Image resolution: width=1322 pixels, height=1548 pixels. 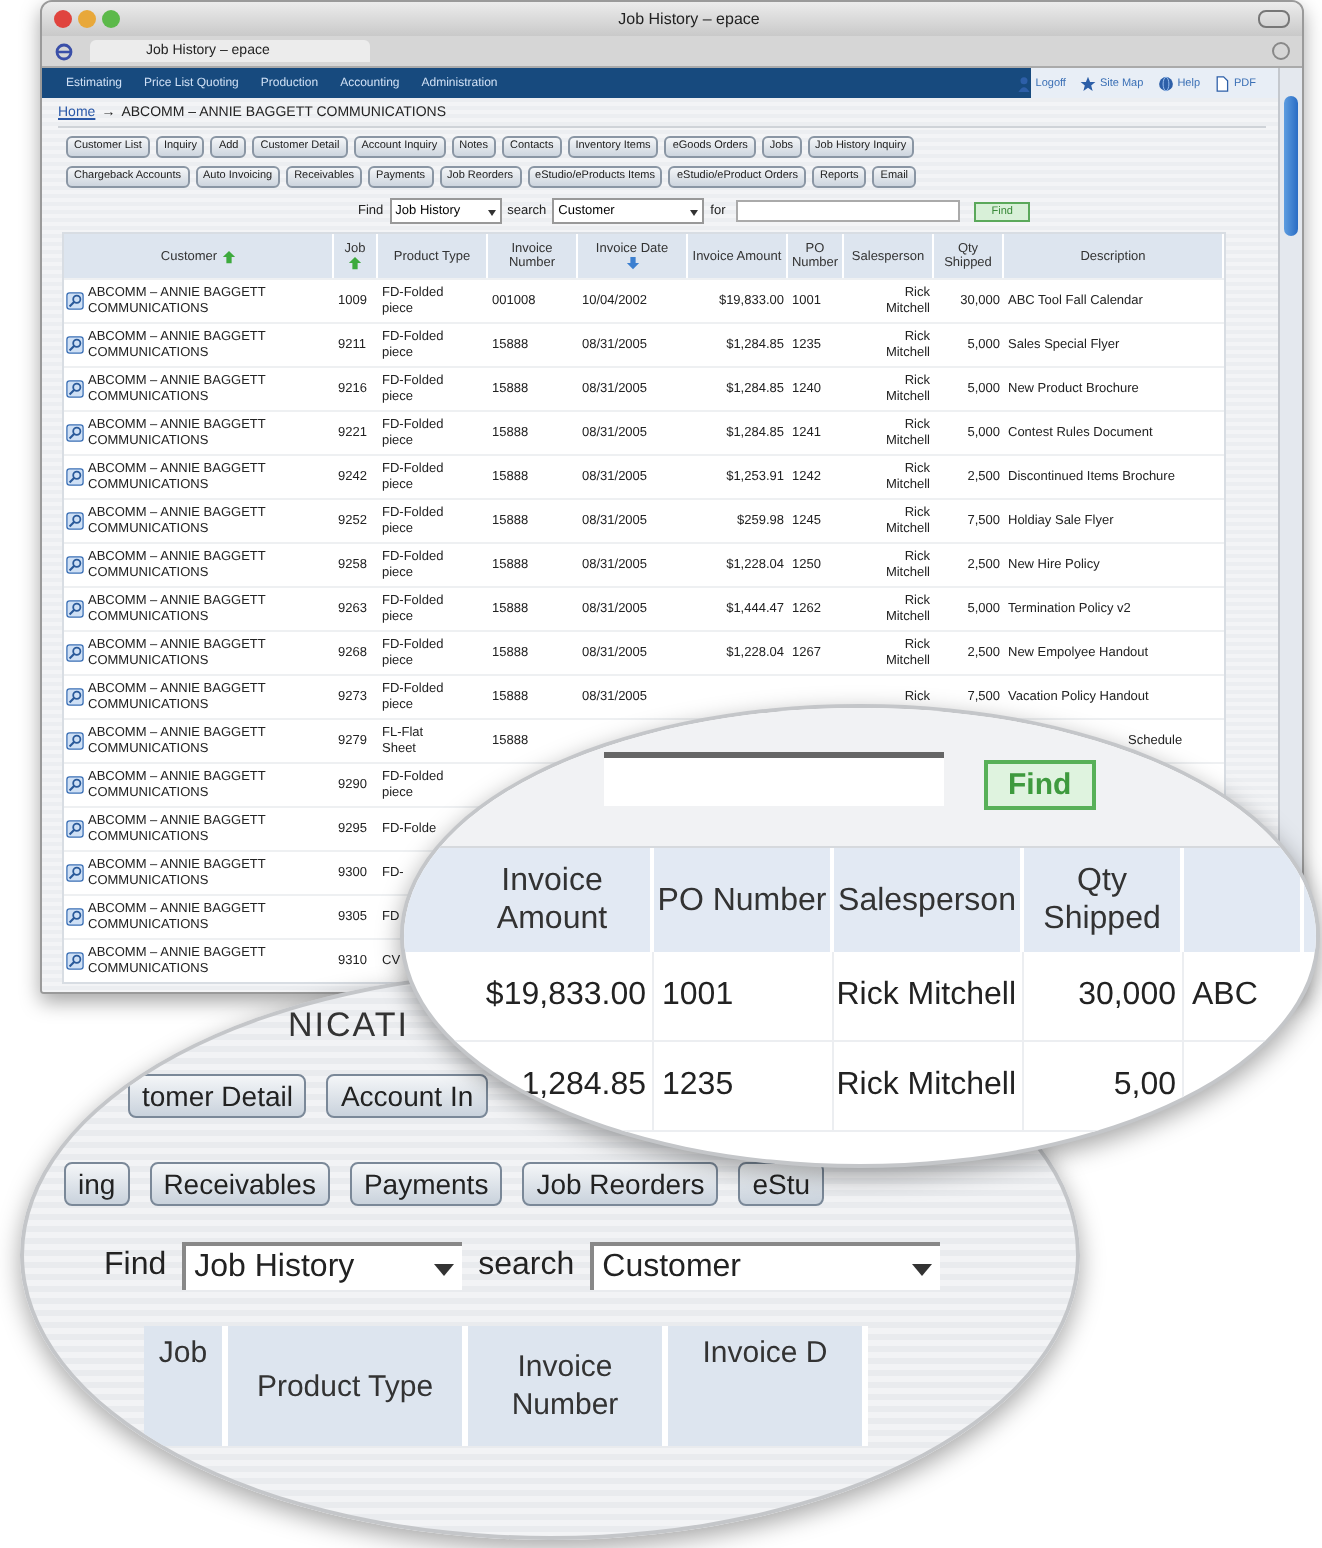 I want to click on column-header: Qty Shipped, so click(x=1104, y=900).